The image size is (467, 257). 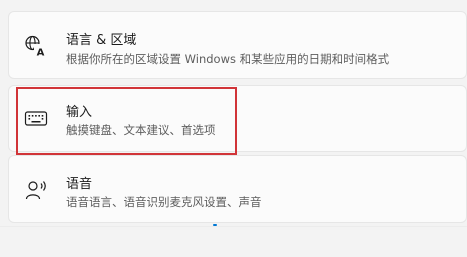 I want to click on item-title: 语言 & 区域, so click(x=101, y=40).